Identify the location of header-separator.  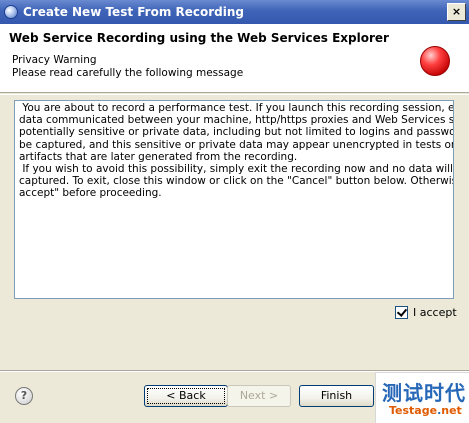
(234, 94).